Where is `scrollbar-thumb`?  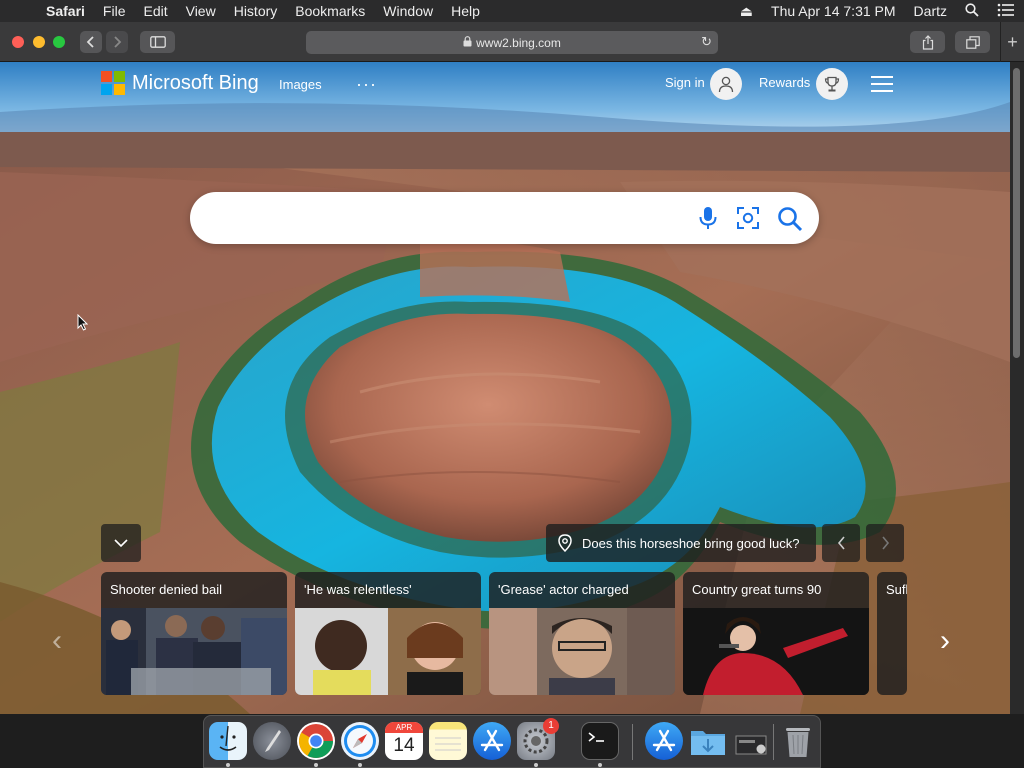 scrollbar-thumb is located at coordinates (1016, 213).